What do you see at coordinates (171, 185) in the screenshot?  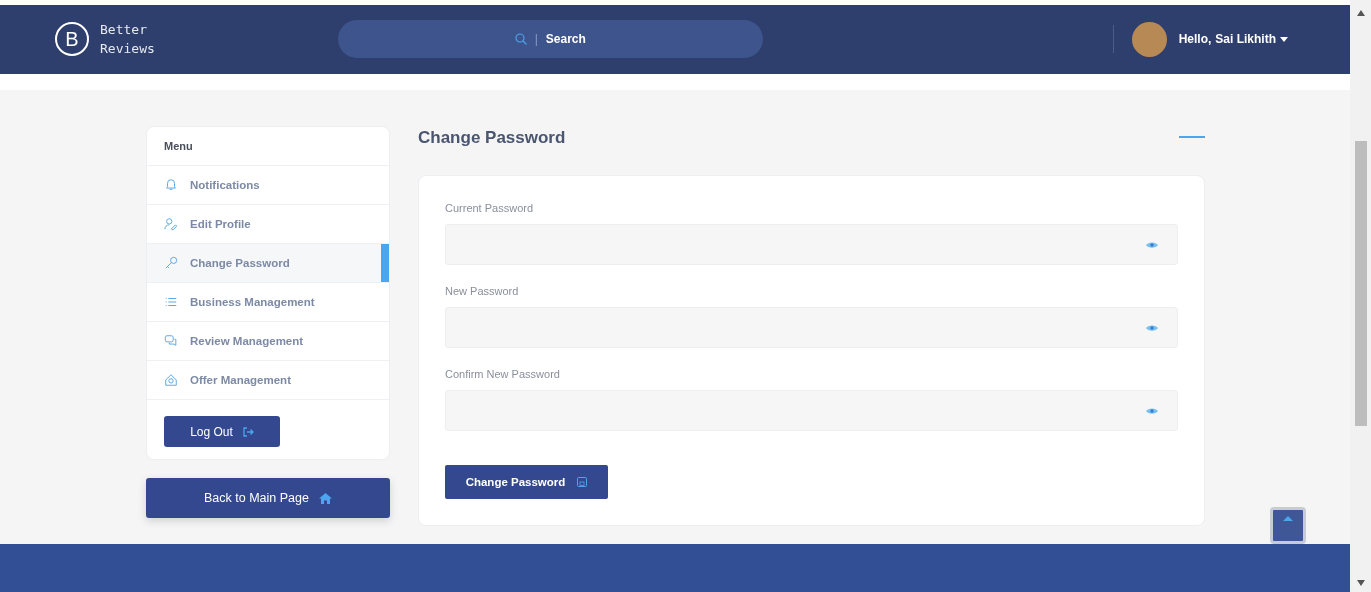 I see `bell-icon` at bounding box center [171, 185].